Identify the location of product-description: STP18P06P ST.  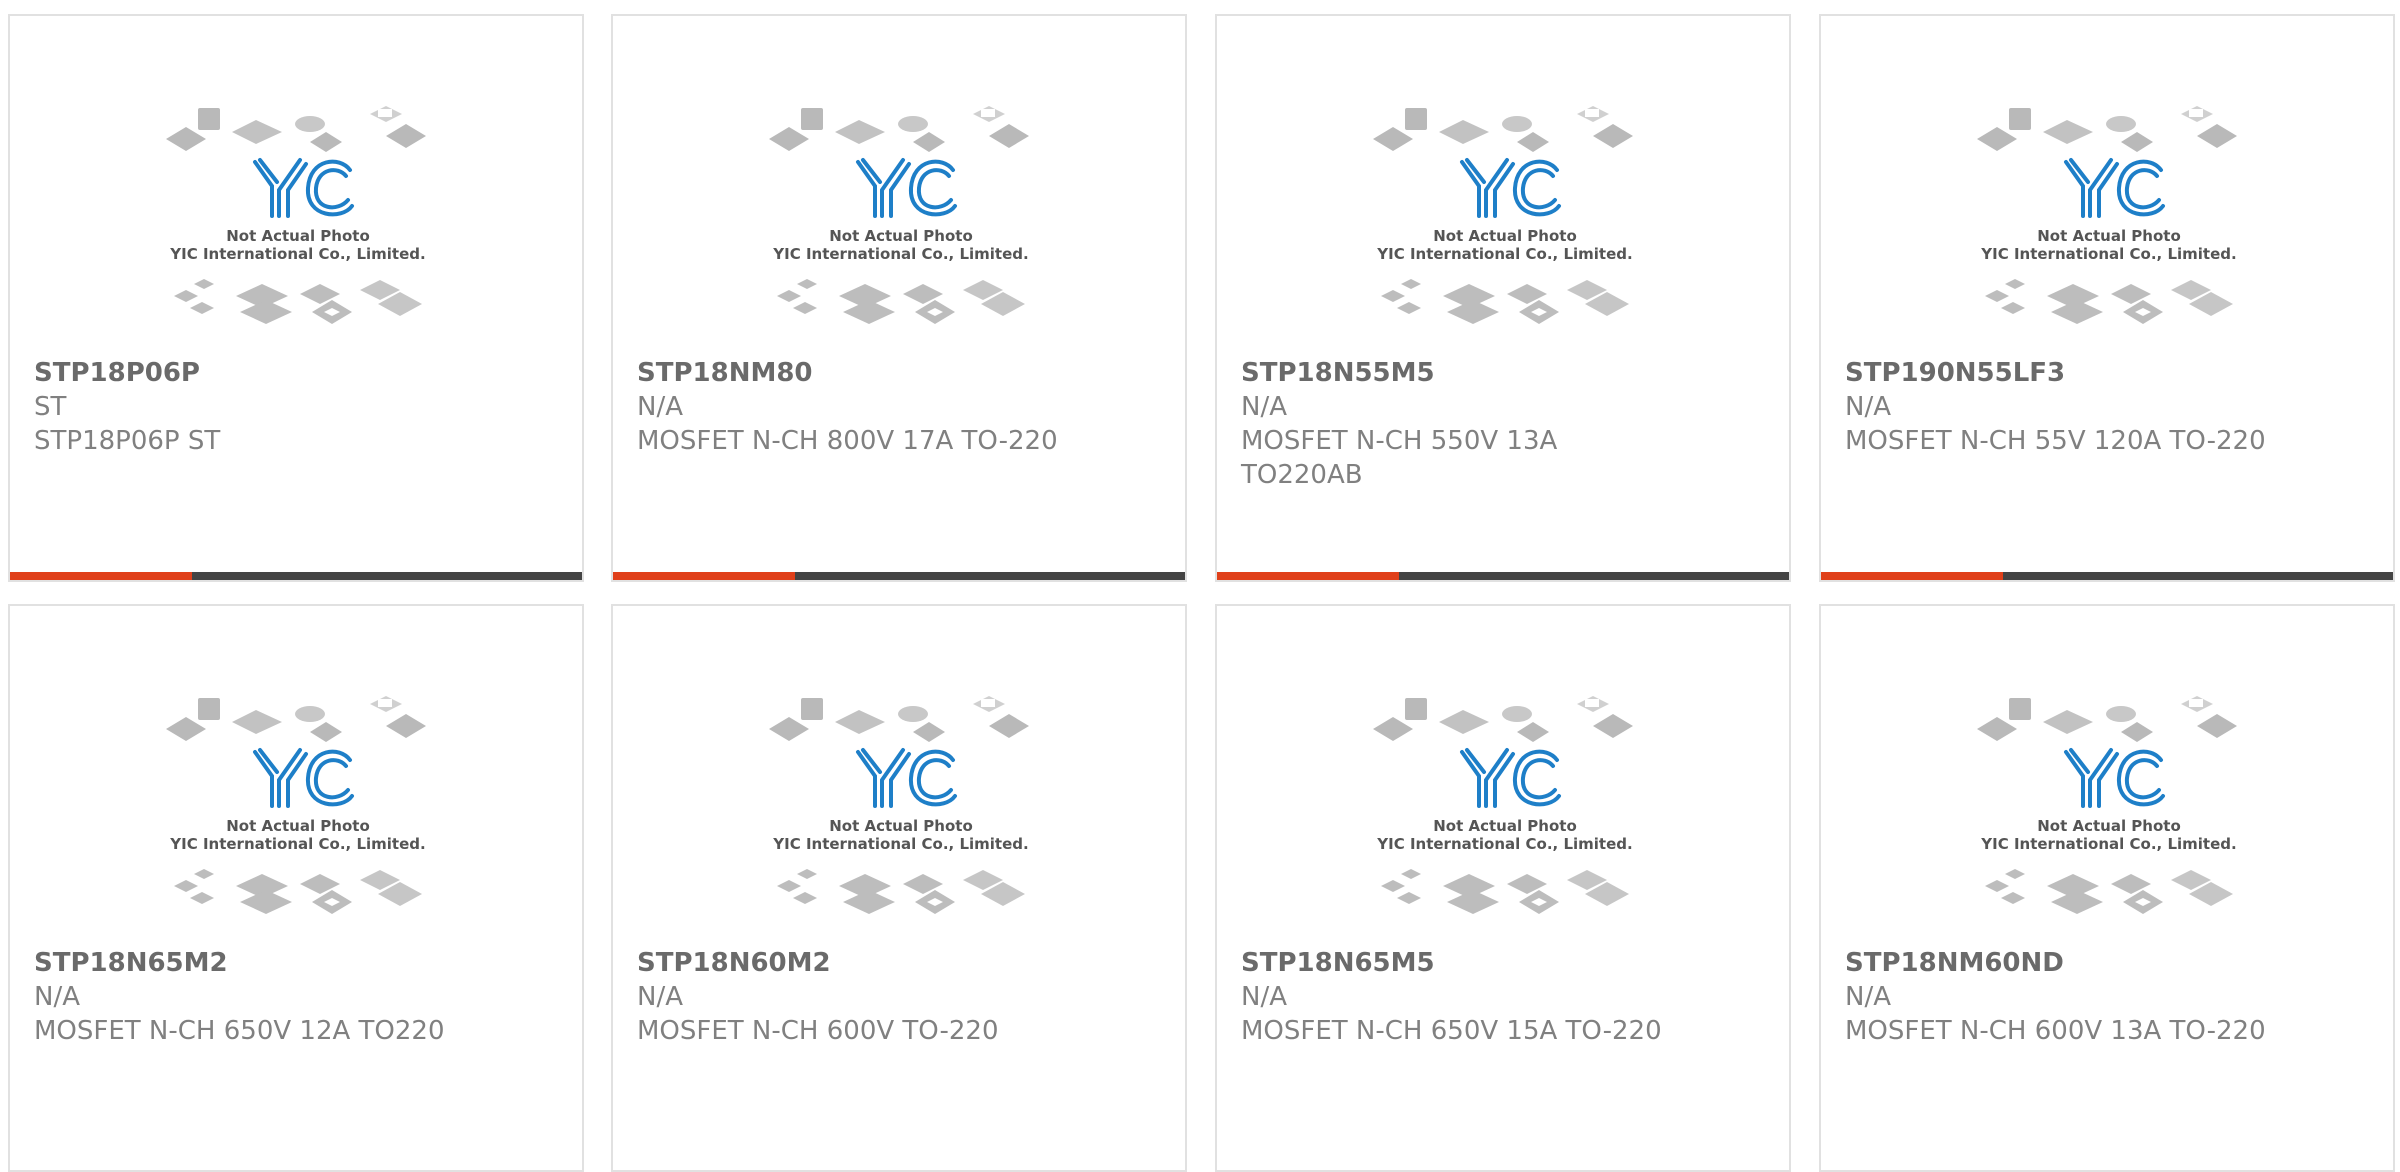
(127, 441).